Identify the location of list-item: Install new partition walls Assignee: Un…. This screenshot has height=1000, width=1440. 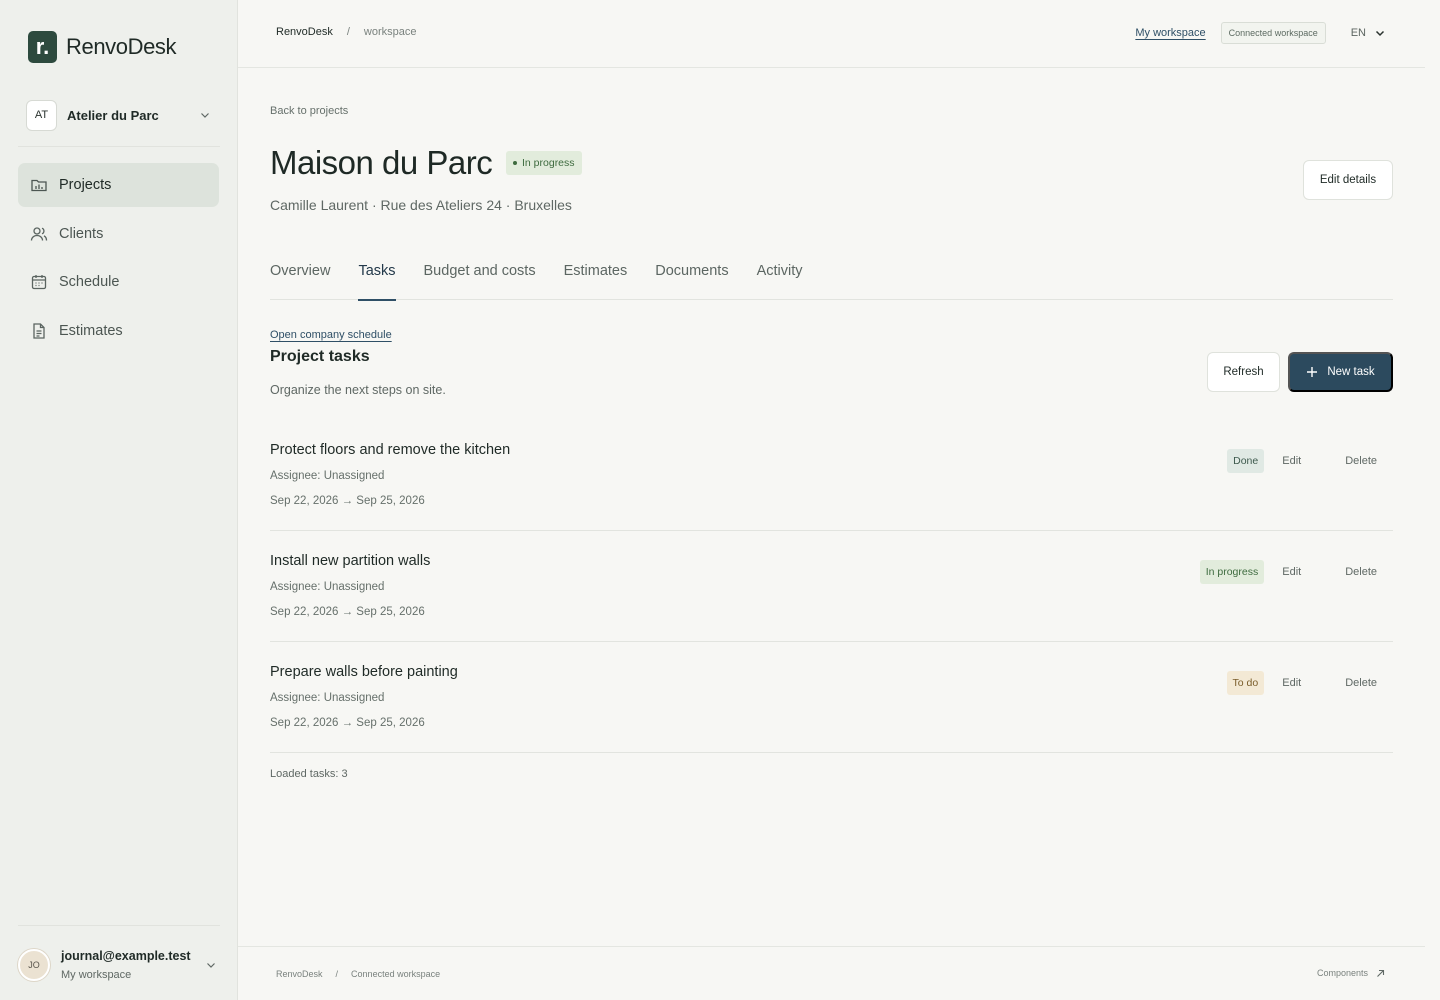
(831, 586).